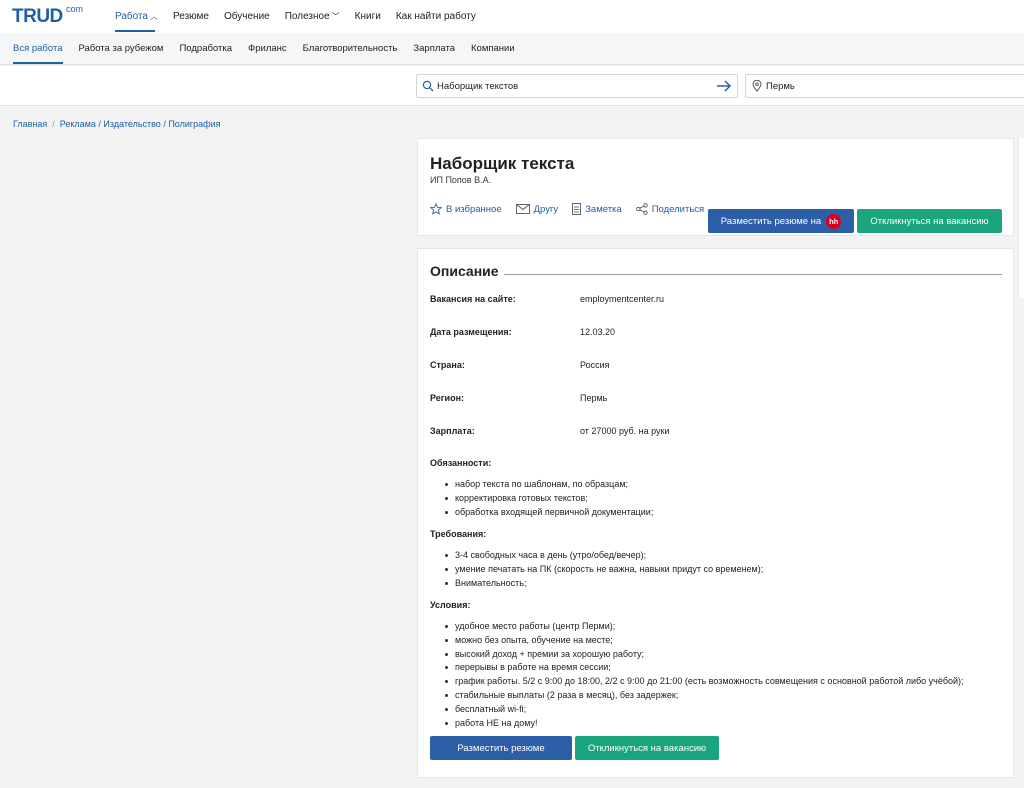 This screenshot has width=1024, height=788. What do you see at coordinates (1021, 218) in the screenshot?
I see `right-sidebar-edge` at bounding box center [1021, 218].